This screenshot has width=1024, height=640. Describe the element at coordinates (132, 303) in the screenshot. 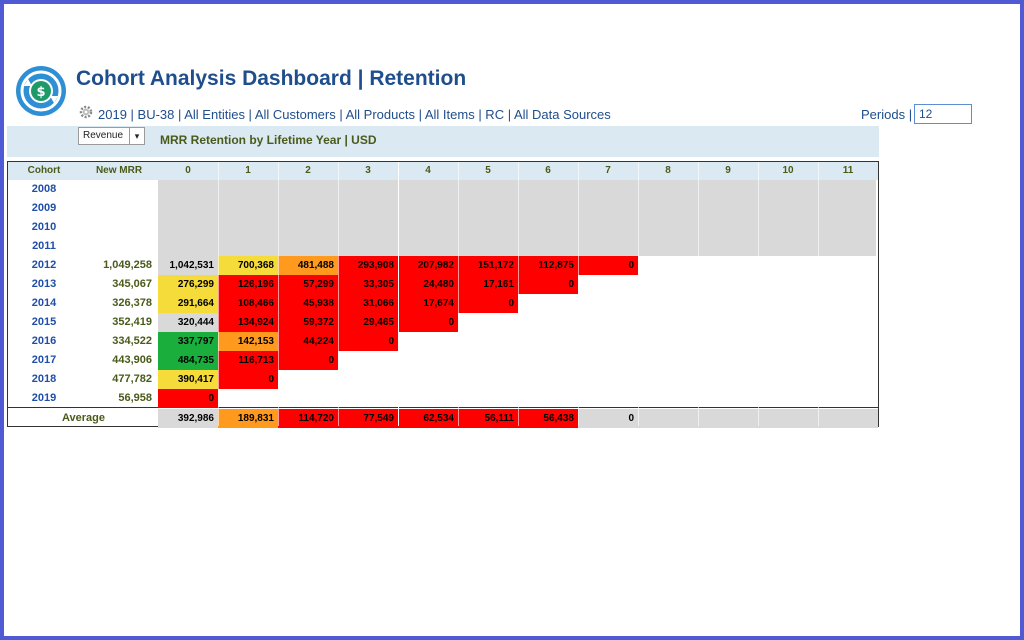

I see `new-mrr-value: 326,378` at that location.